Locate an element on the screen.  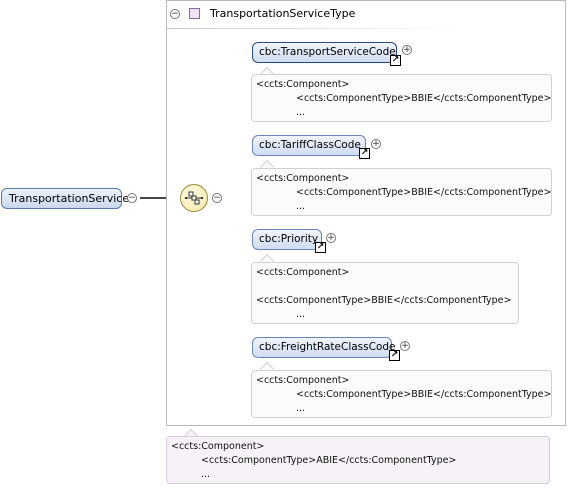
child-element-freight-rate-class-code: cbc:FreightRateClassCode is located at coordinates (324, 347).